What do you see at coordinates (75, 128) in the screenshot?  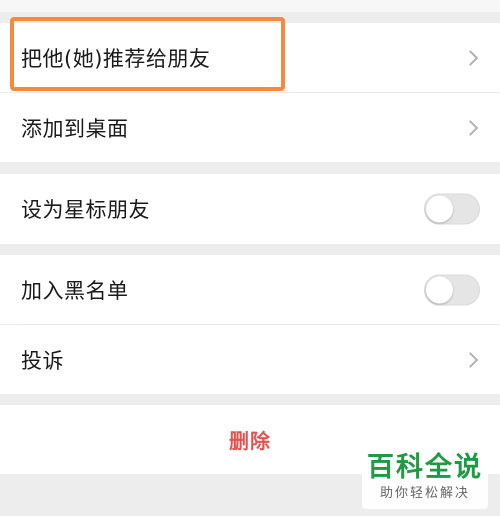 I see `add-to-desktop-label: 添加到桌面` at bounding box center [75, 128].